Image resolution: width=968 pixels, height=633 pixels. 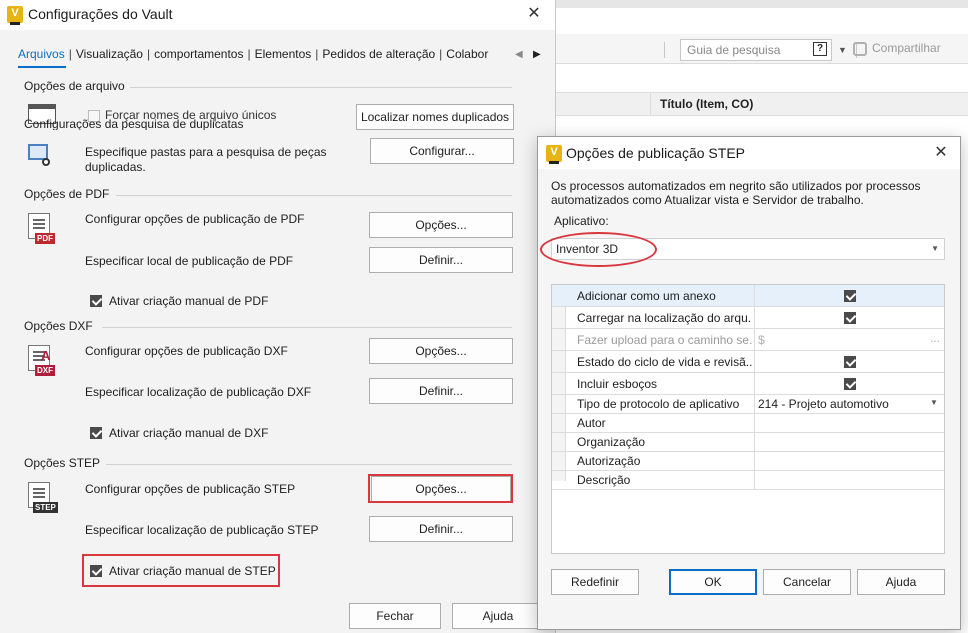 I want to click on dxf-letter: A, so click(x=46, y=355).